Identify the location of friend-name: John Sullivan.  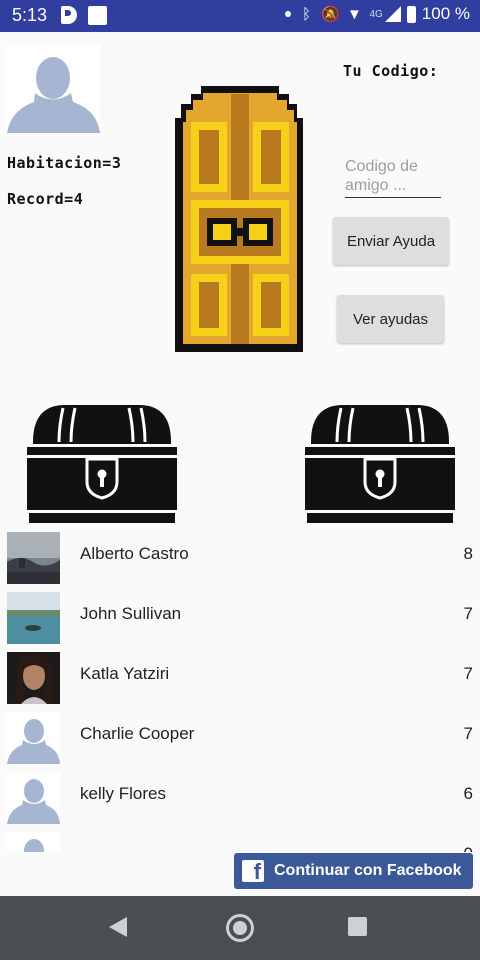
(131, 613).